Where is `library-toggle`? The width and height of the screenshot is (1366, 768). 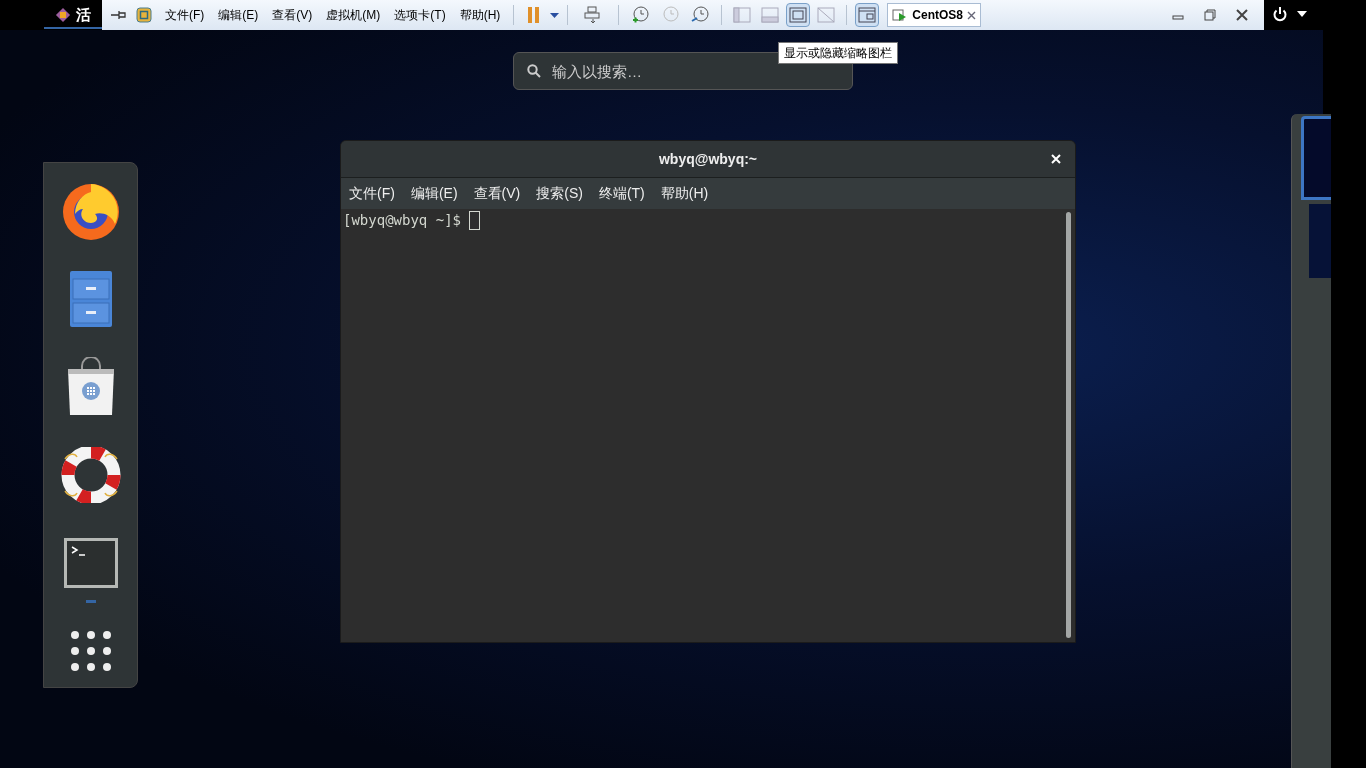
library-toggle is located at coordinates (867, 15).